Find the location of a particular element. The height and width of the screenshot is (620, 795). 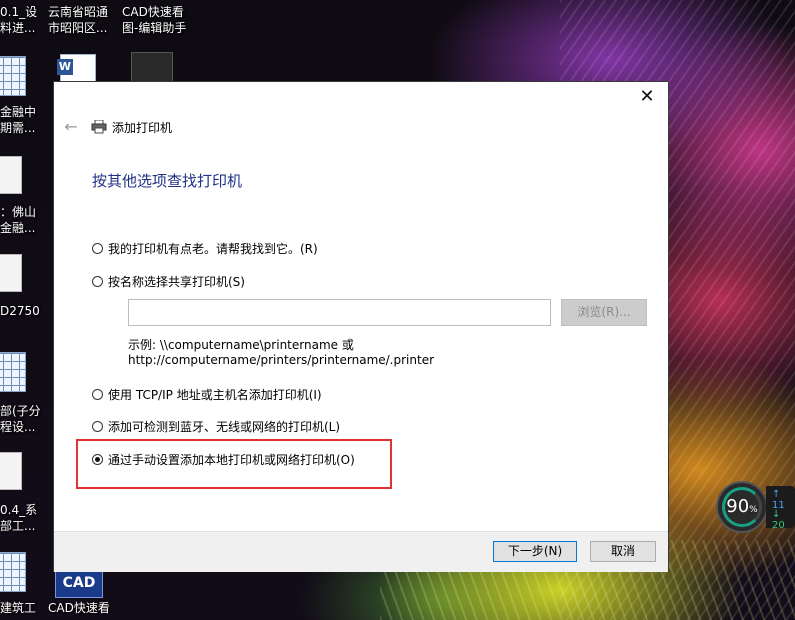

desktop-icon-label: 0.1_设 is located at coordinates (19, 12).